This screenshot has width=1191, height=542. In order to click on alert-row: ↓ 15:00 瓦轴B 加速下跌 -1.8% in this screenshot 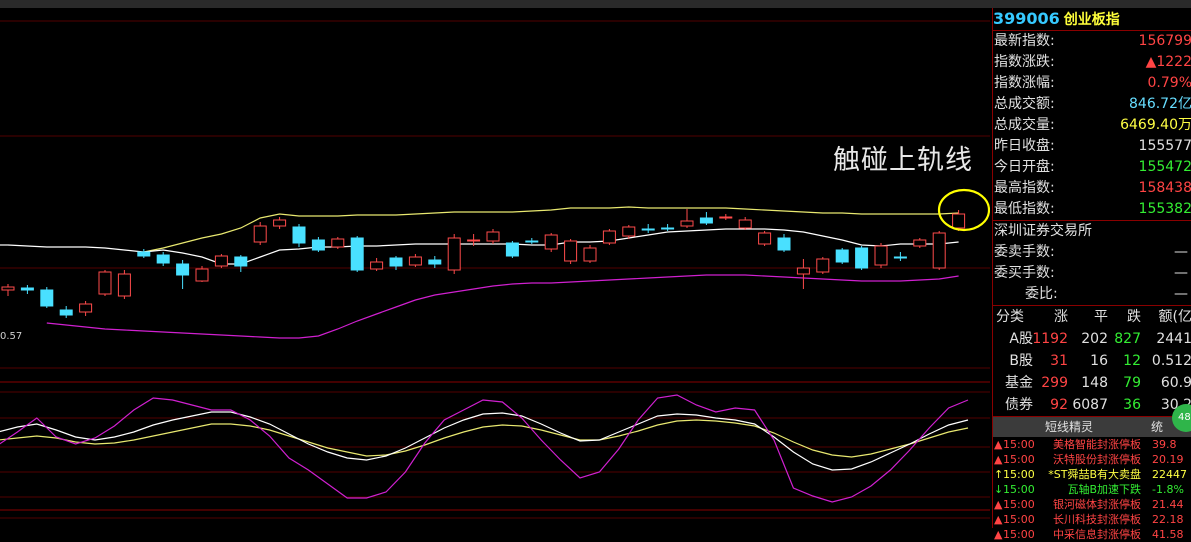, I will do `click(1092, 489)`.